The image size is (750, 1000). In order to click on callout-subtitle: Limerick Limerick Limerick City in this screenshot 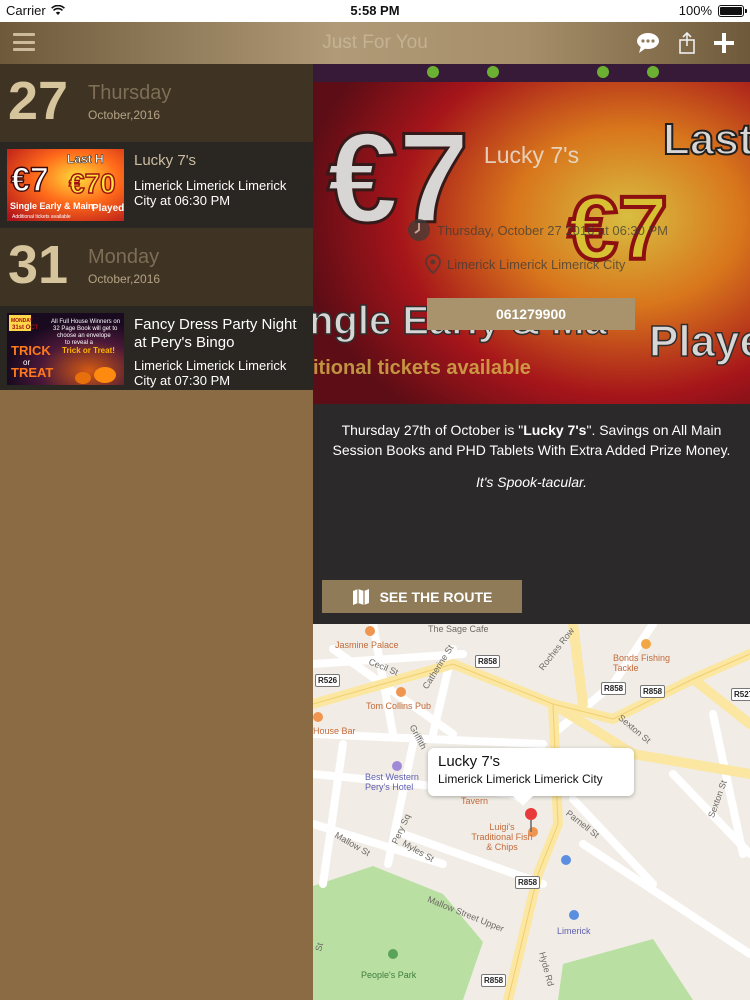, I will do `click(520, 779)`.